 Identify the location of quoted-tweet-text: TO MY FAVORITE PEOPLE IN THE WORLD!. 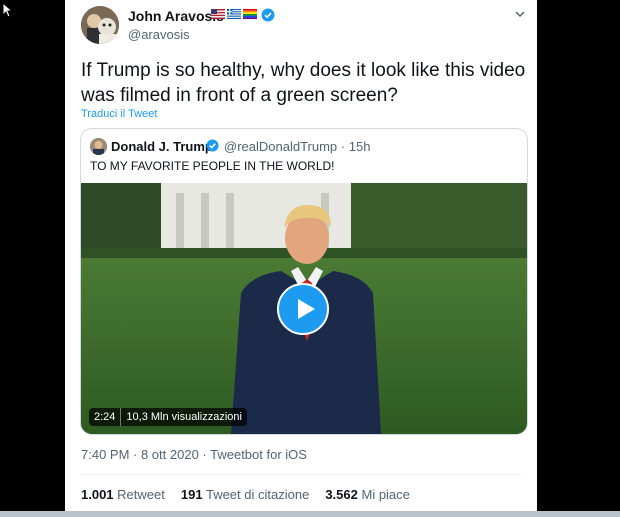
(212, 166).